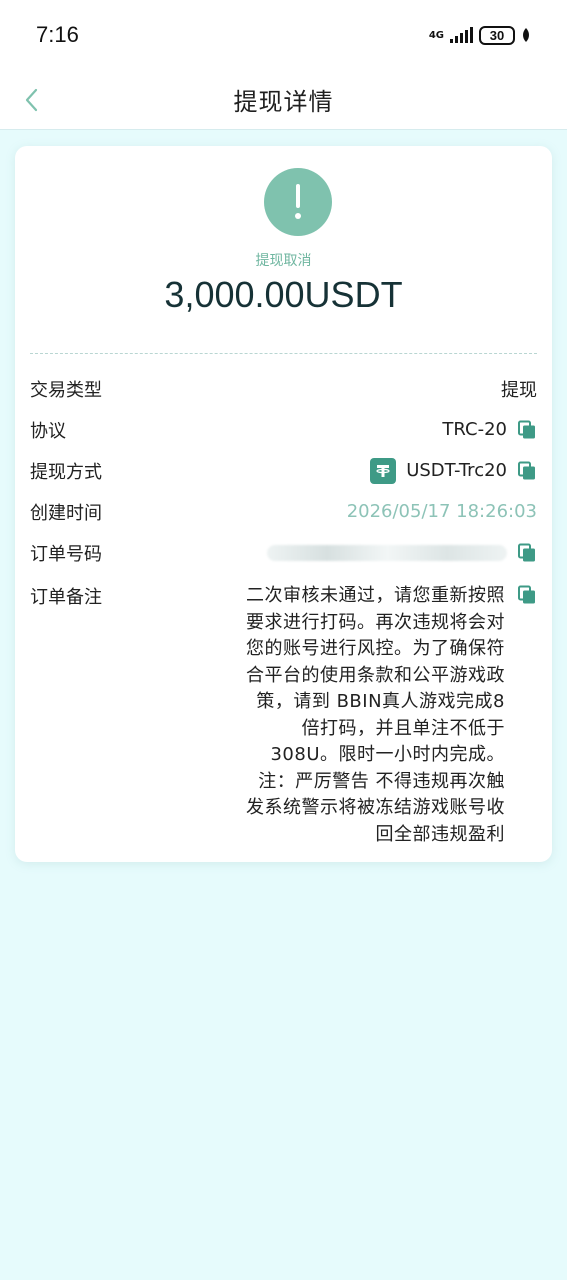  I want to click on method-value-group: USDT-Trc20, so click(453, 470).